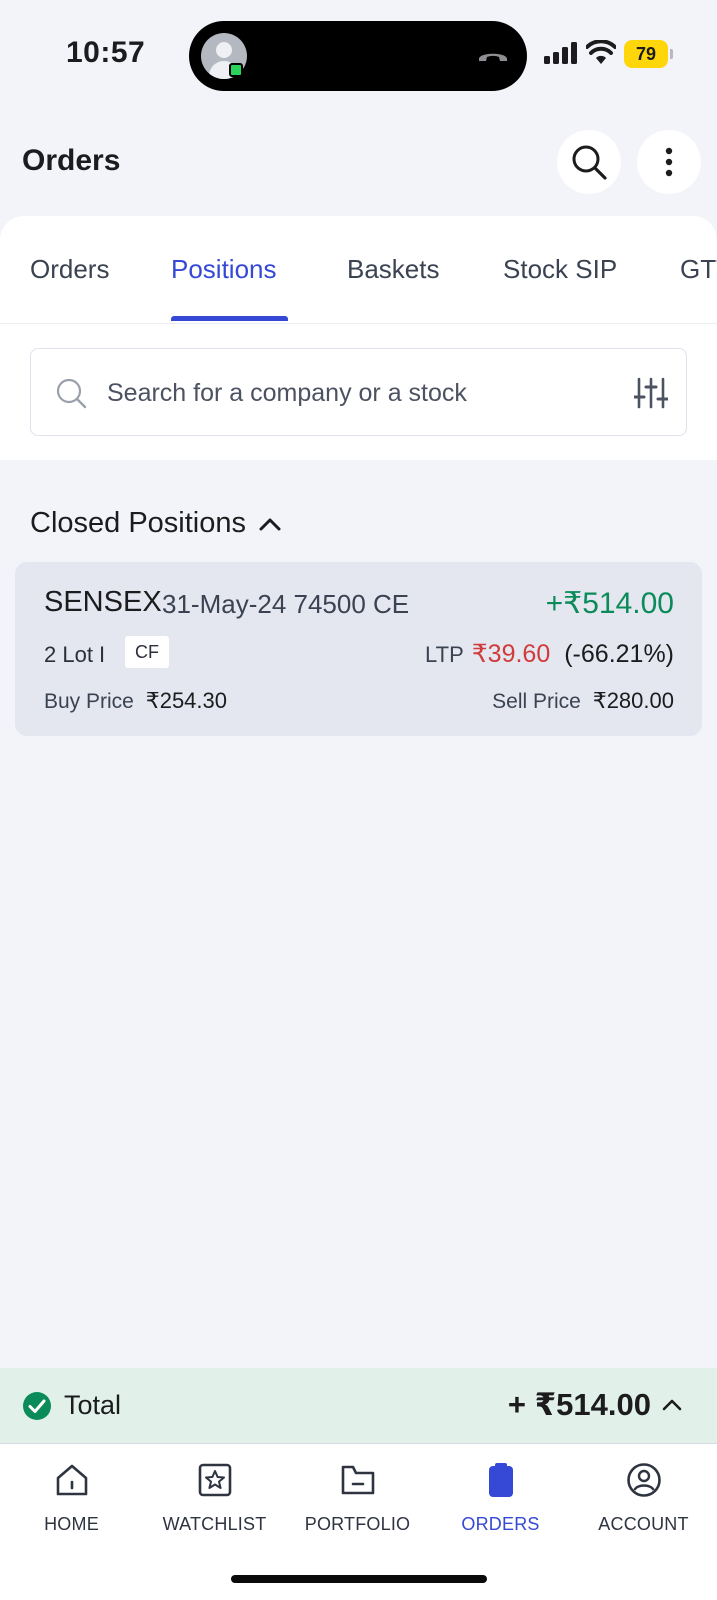 Image resolution: width=717 pixels, height=1600 pixels. I want to click on tab-gtt: GTT, so click(698, 269).